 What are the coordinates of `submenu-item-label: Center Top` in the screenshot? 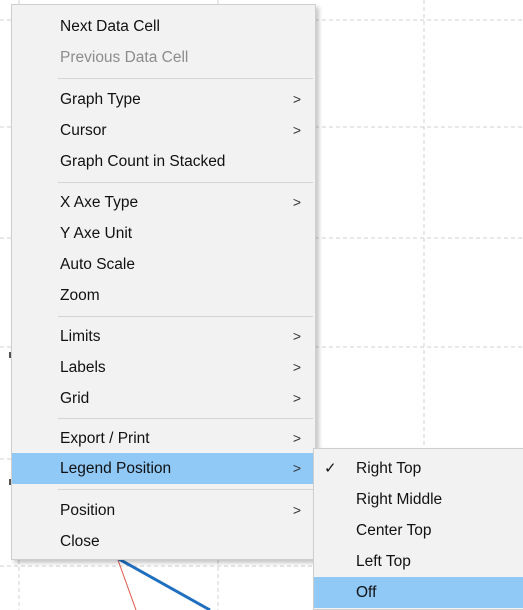 It's located at (394, 530).